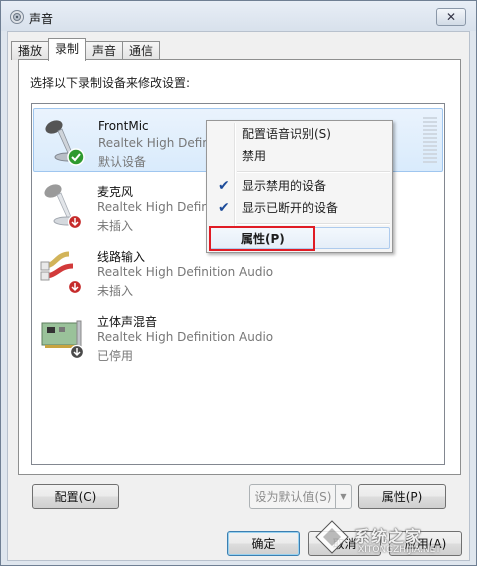 The image size is (477, 567). I want to click on device-name: FrontMic, so click(123, 126).